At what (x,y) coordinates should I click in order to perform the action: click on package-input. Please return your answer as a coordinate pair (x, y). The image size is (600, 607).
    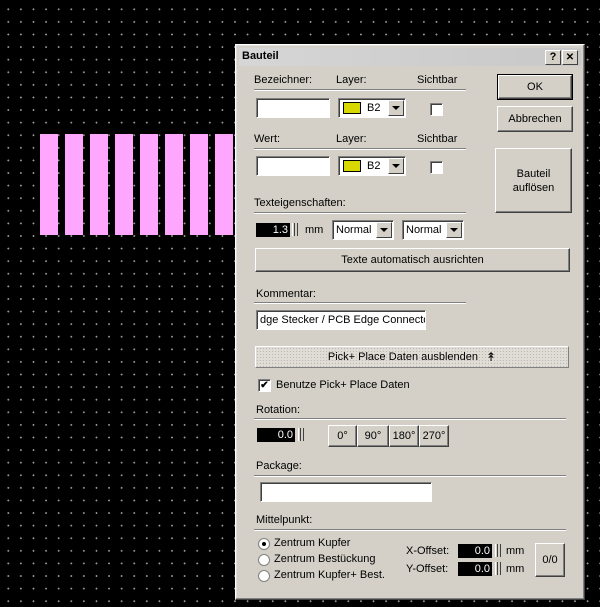
    Looking at the image, I should click on (346, 492).